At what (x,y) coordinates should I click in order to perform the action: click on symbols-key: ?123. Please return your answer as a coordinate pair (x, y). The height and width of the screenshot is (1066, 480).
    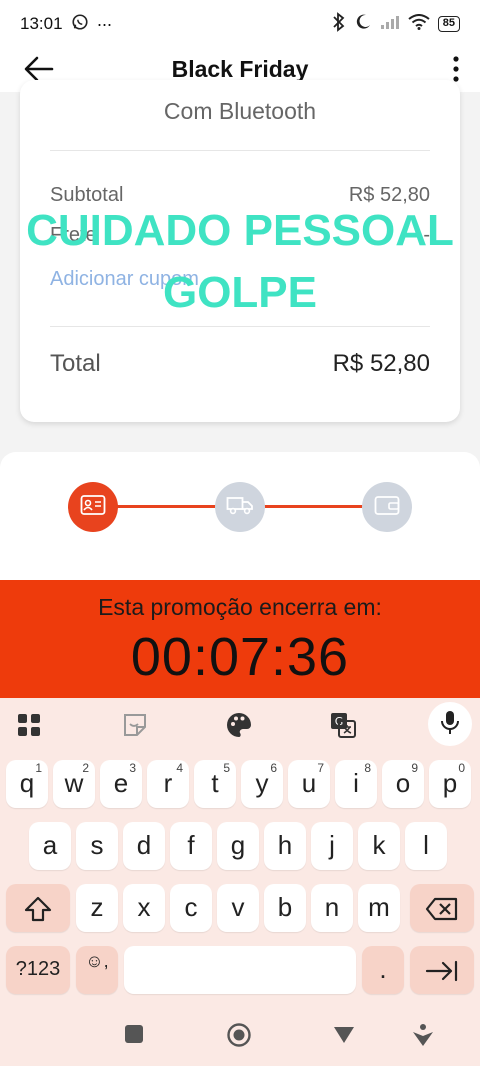
    Looking at the image, I should click on (38, 970).